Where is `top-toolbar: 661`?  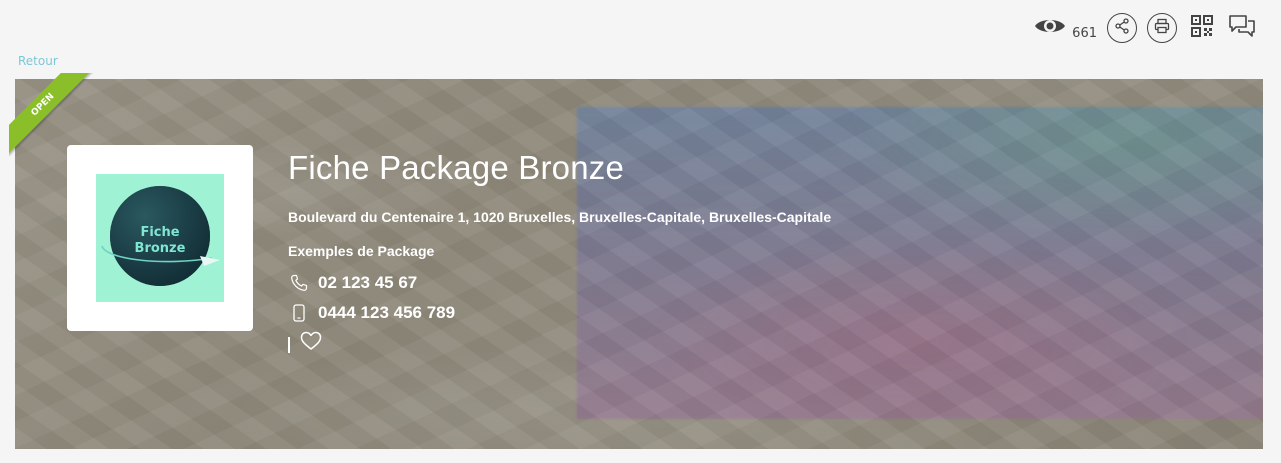 top-toolbar: 661 is located at coordinates (1145, 28).